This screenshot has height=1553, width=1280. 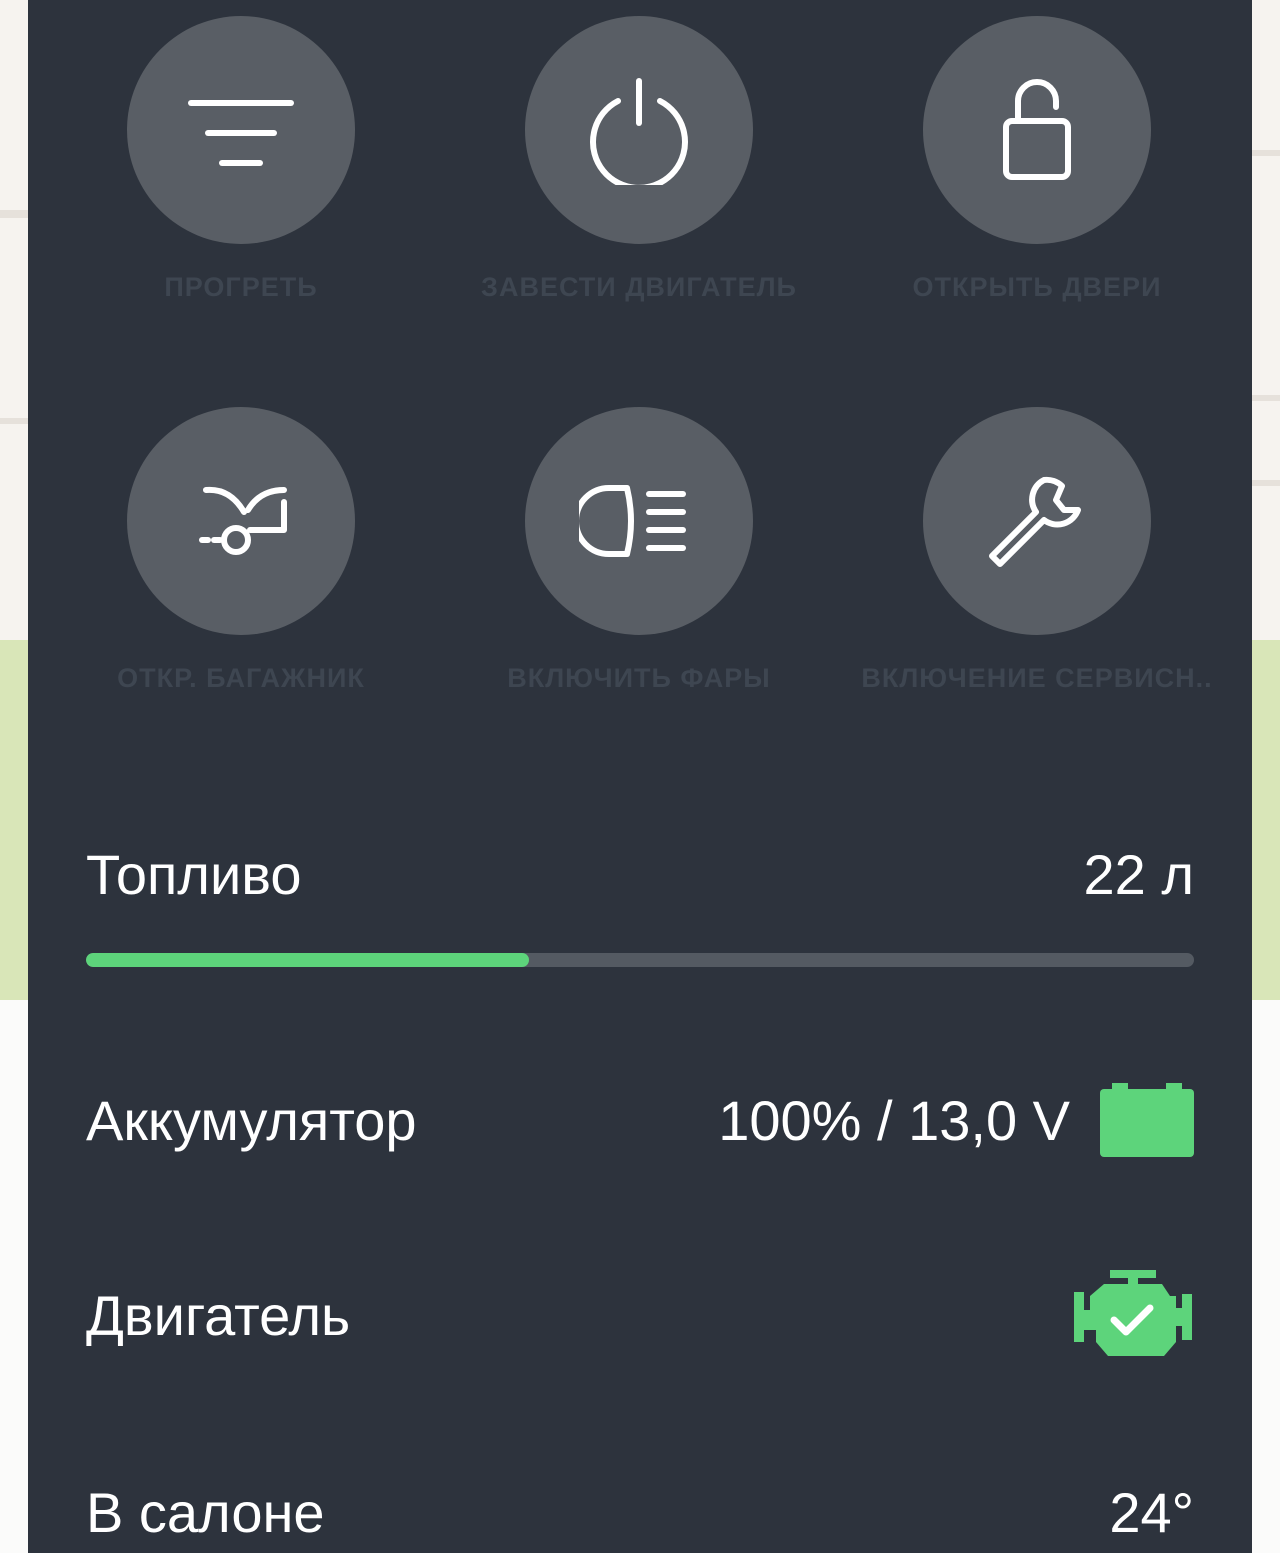 I want to click on open-doors-button, so click(x=1037, y=130).